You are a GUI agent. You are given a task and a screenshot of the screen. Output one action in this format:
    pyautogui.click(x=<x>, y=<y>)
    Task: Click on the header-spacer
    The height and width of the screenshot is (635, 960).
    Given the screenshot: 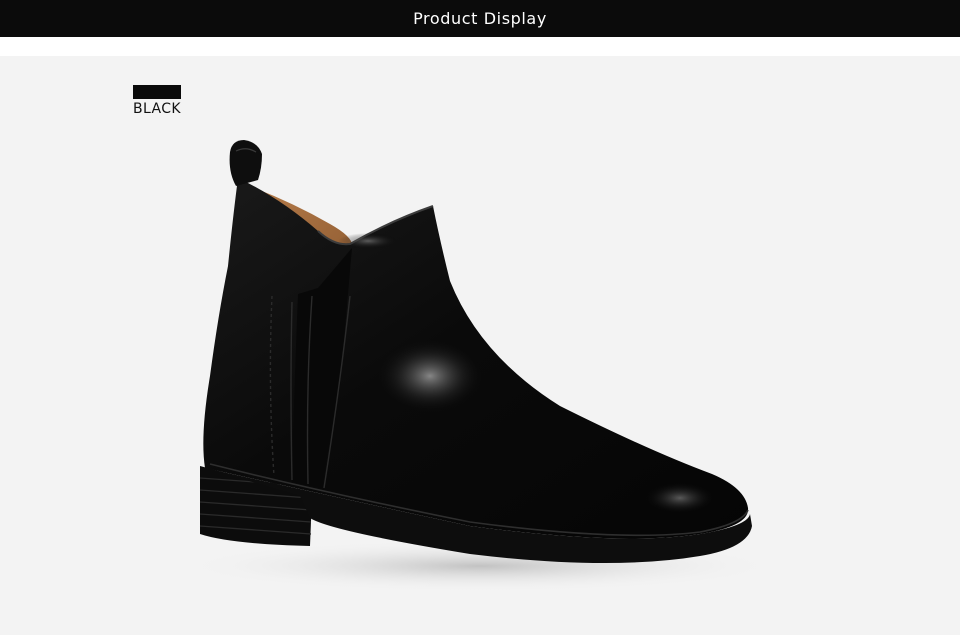 What is the action you would take?
    pyautogui.click(x=480, y=46)
    